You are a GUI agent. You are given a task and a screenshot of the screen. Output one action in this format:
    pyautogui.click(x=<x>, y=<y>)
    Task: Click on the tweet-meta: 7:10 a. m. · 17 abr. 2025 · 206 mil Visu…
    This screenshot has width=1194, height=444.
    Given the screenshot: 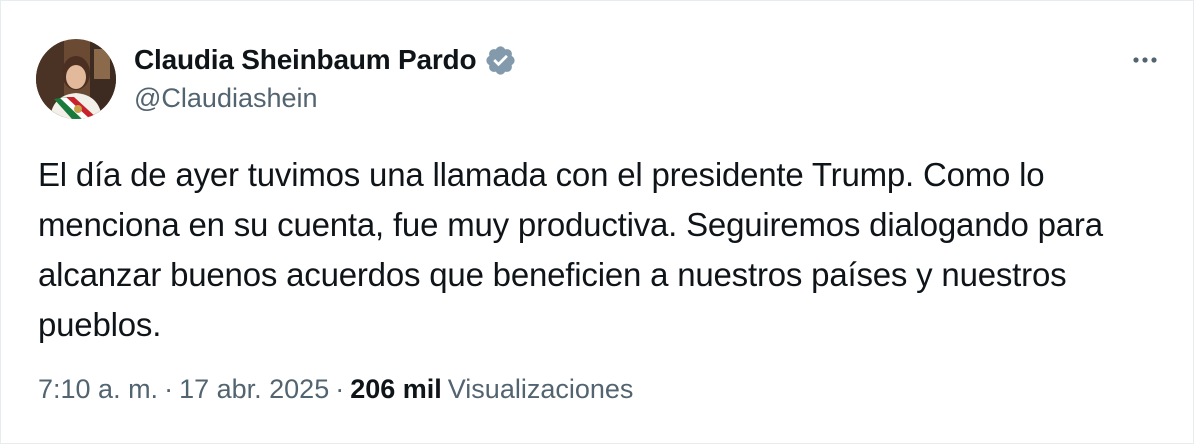 What is the action you would take?
    pyautogui.click(x=335, y=389)
    